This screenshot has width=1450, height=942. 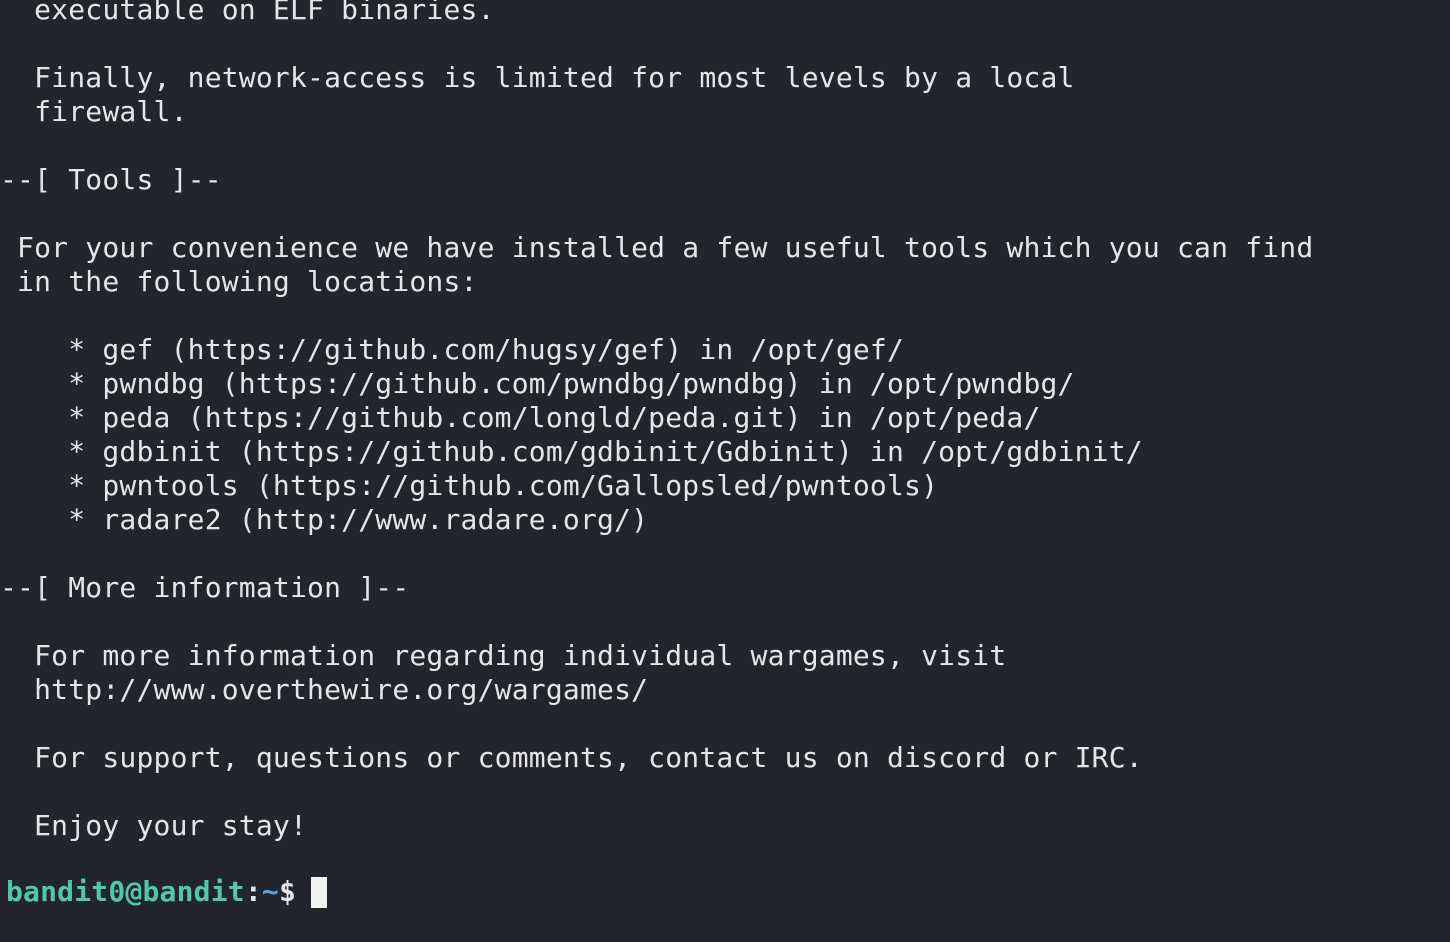 I want to click on output-line: Enjoy your stay!, so click(x=154, y=825).